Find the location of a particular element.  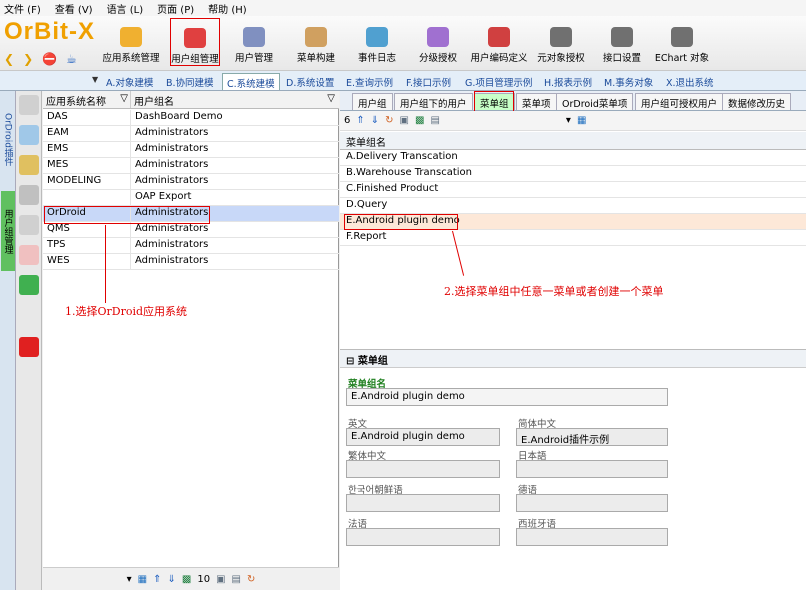

tab-object-modeling: A.对象建模 is located at coordinates (129, 81).